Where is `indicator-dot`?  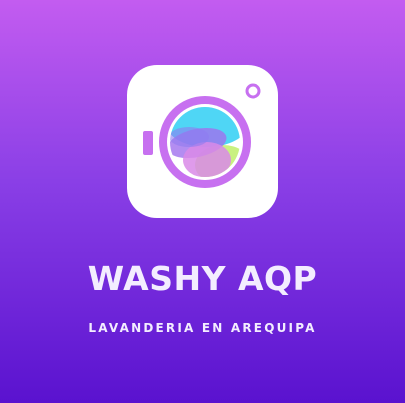
indicator-dot is located at coordinates (253, 91).